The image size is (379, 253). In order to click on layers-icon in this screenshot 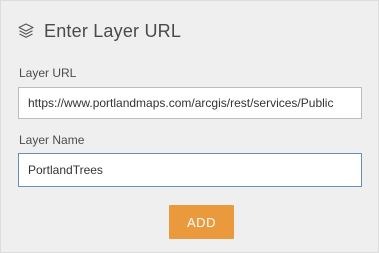, I will do `click(26, 31)`.